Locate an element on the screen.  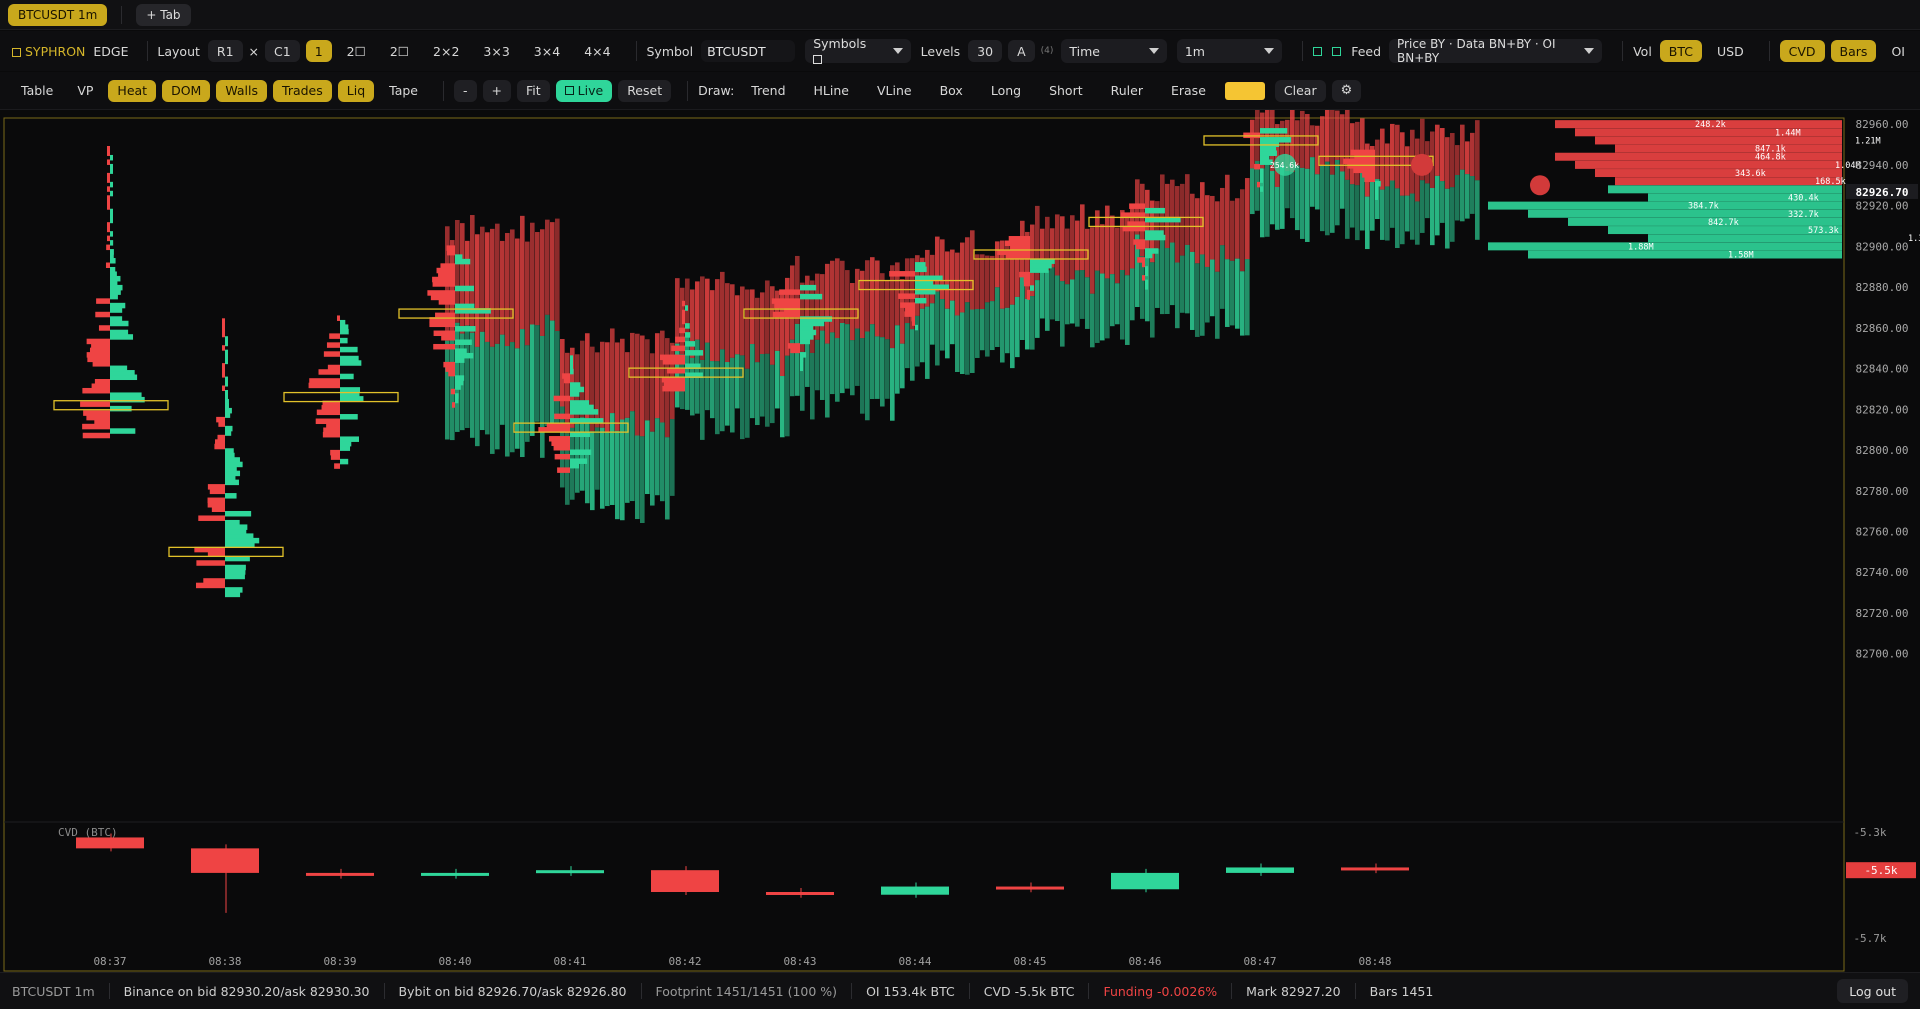
grid-2b-button: 2☐ is located at coordinates (399, 51).